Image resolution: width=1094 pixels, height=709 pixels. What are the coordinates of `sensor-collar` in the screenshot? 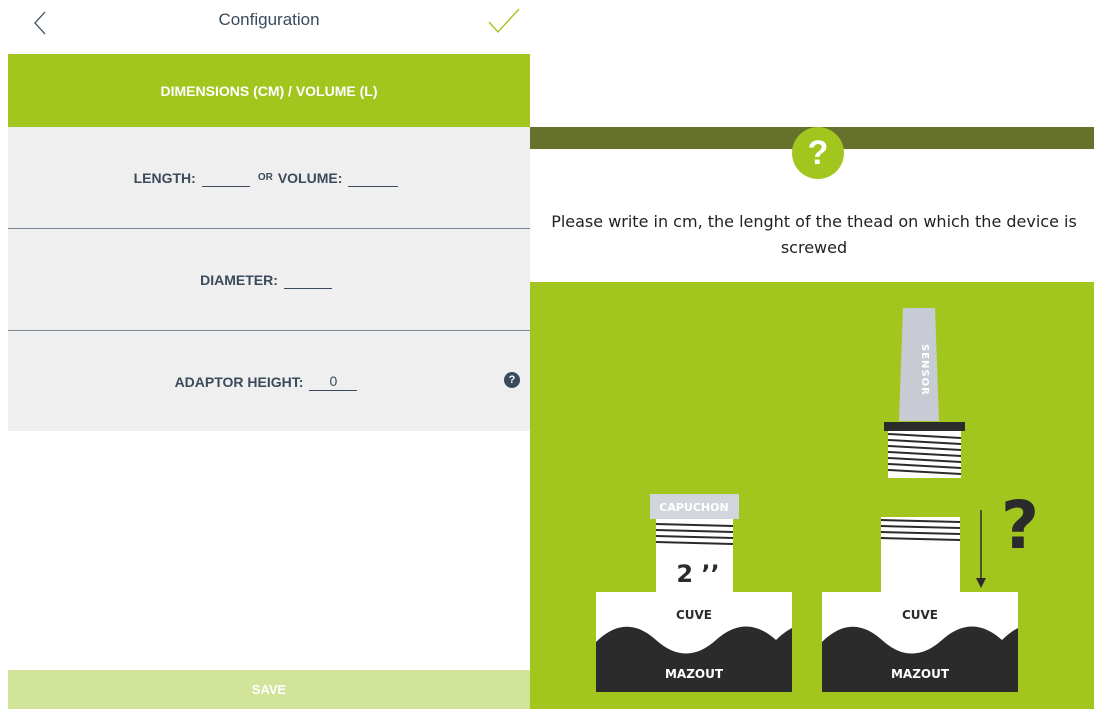 It's located at (924, 426).